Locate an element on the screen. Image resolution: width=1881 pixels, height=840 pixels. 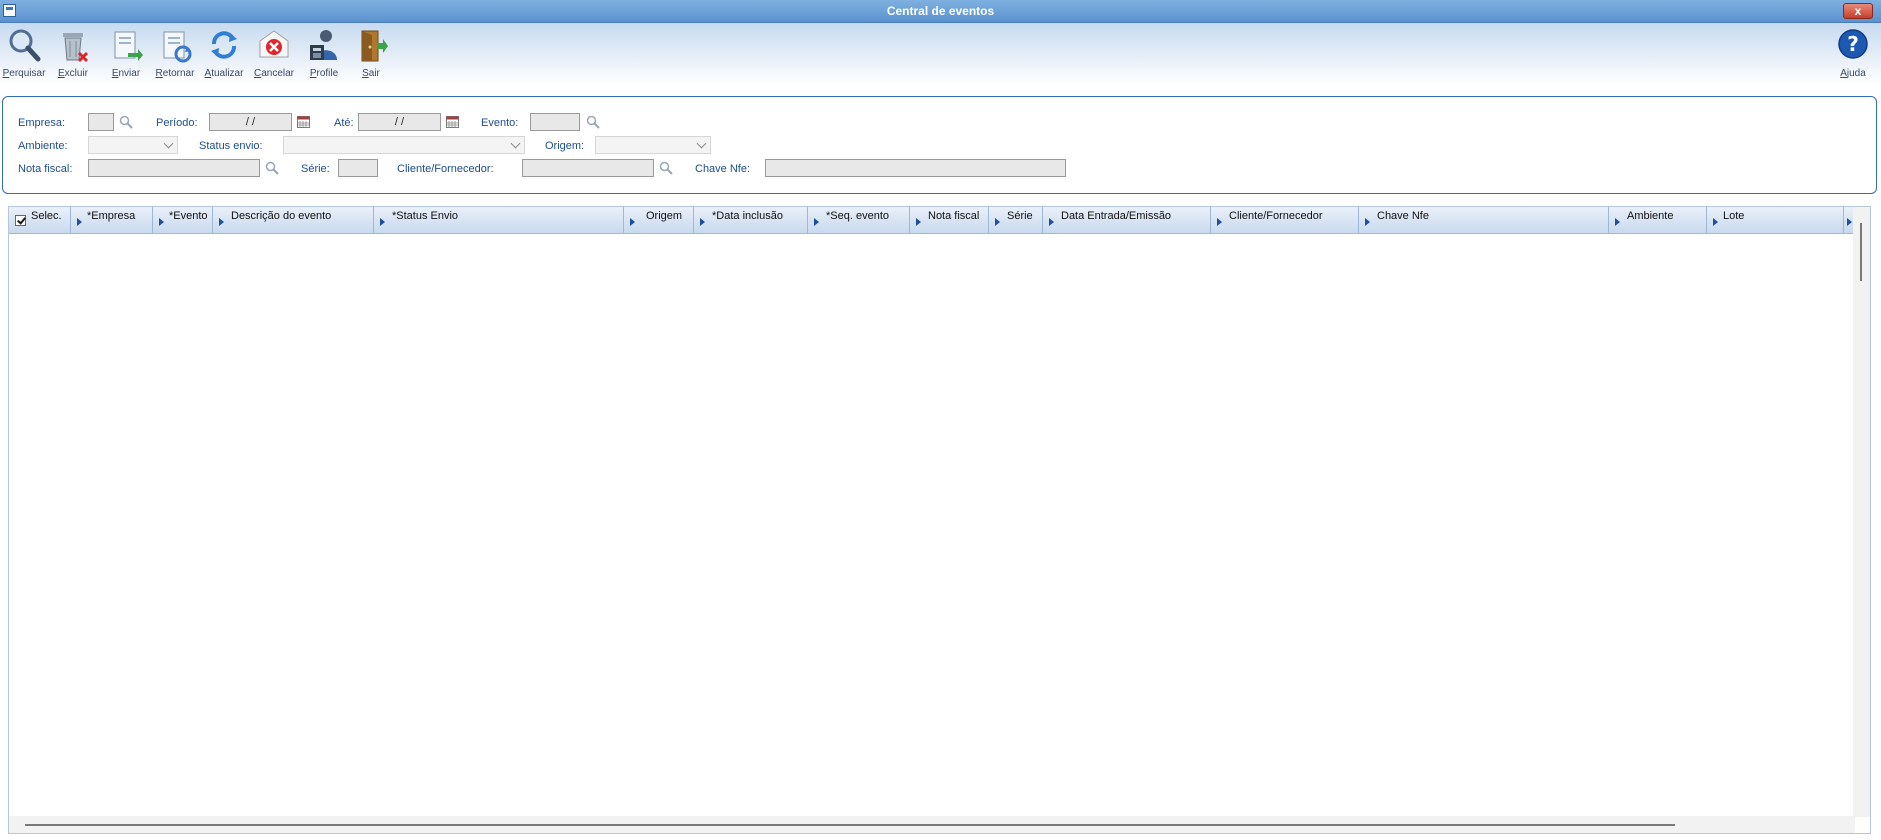
exit-button-label: Sair is located at coordinates (371, 73).